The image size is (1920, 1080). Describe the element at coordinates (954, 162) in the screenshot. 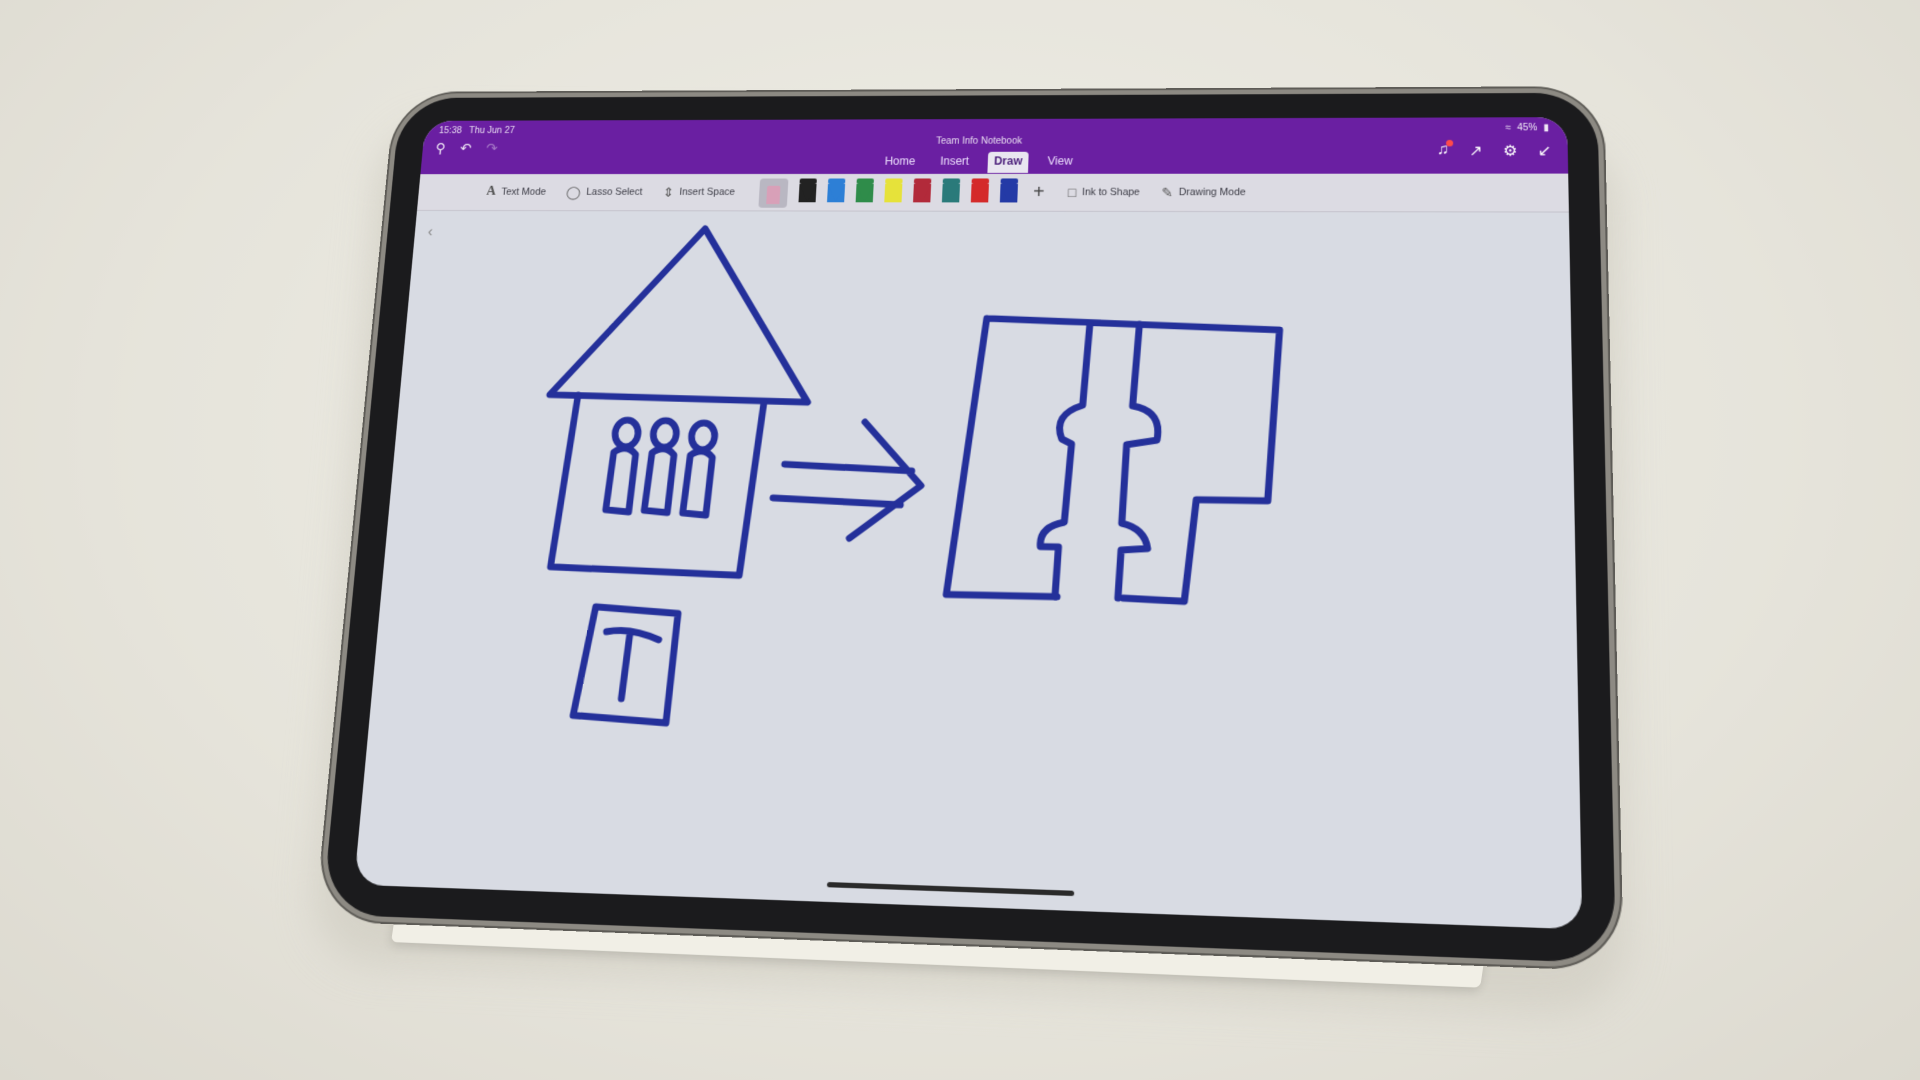

I see `tab-insert: Insert` at that location.